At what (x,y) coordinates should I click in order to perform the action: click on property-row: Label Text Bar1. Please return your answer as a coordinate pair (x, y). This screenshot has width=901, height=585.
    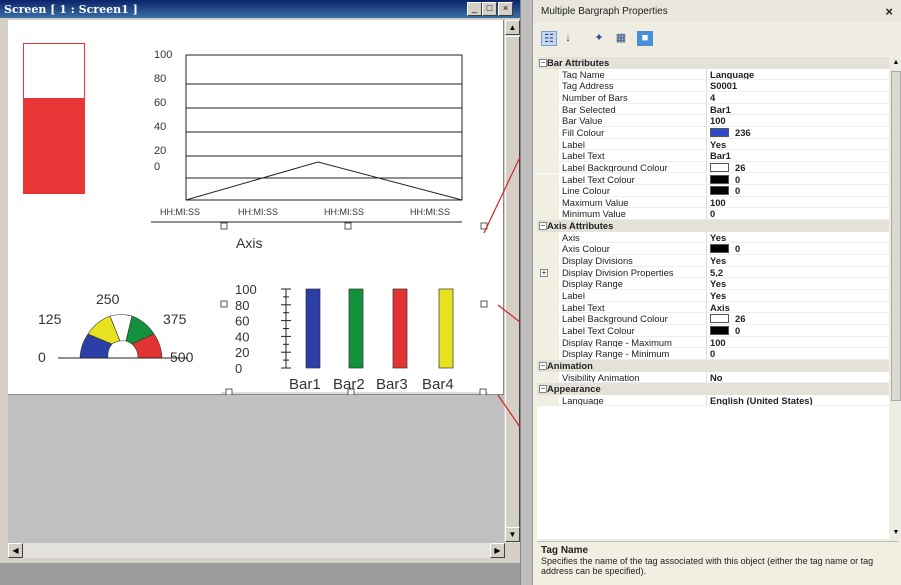
    Looking at the image, I should click on (713, 156).